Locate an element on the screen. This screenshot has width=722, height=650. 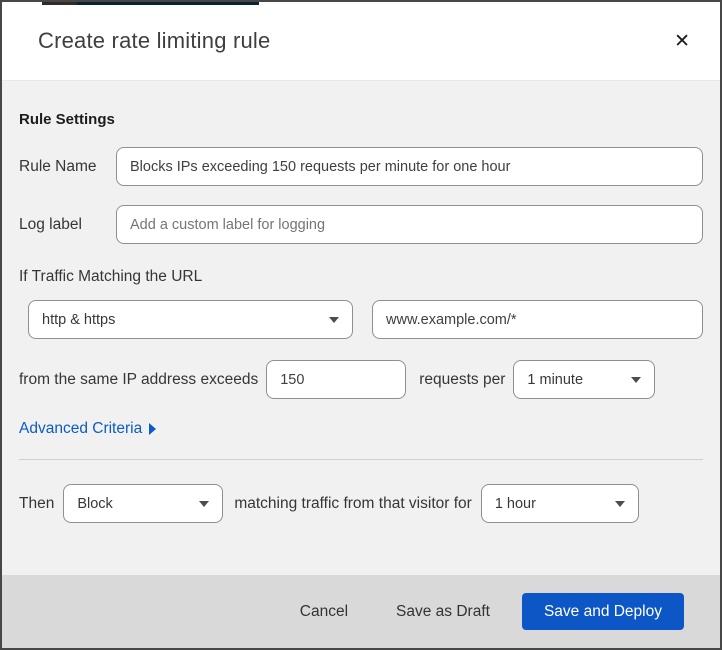
dialog-header: Create rate limiting rule ✕ is located at coordinates (361, 41).